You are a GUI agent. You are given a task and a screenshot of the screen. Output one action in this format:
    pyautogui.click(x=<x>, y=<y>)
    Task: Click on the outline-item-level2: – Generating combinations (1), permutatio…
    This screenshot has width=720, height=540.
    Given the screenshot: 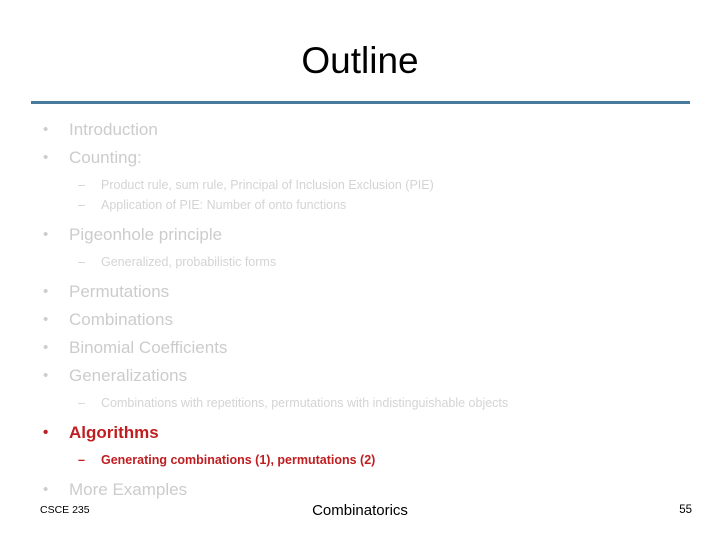 What is the action you would take?
    pyautogui.click(x=361, y=460)
    